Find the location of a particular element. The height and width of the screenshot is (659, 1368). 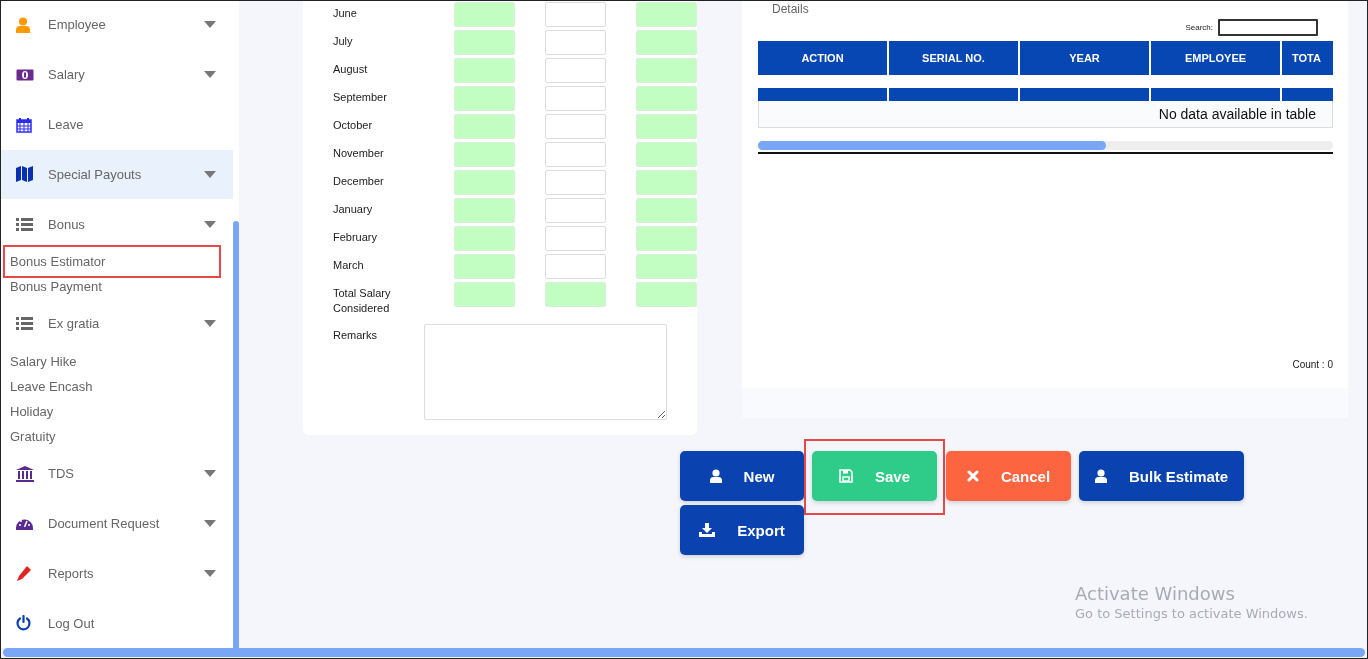

field-label: September is located at coordinates (360, 97).